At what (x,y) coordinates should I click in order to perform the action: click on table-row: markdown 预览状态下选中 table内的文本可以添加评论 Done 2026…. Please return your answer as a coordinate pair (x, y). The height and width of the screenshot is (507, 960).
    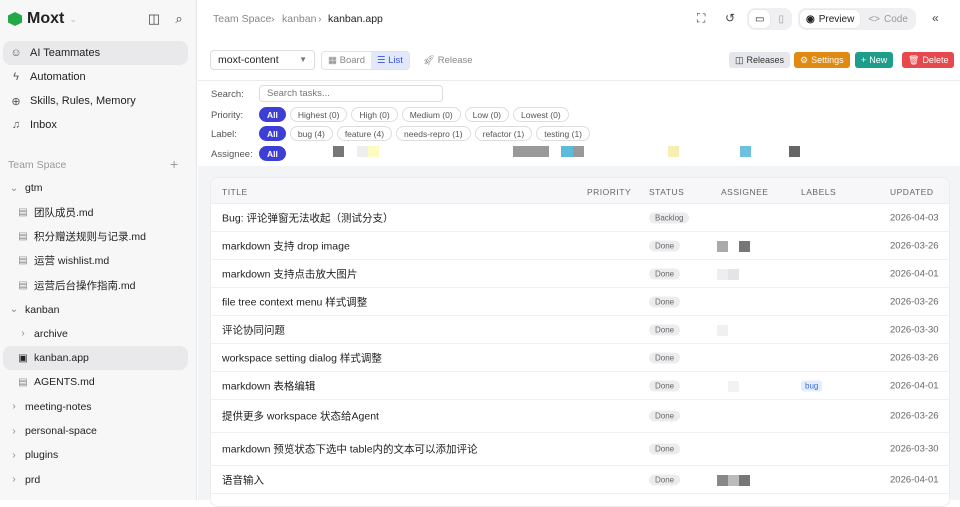
    Looking at the image, I should click on (580, 449).